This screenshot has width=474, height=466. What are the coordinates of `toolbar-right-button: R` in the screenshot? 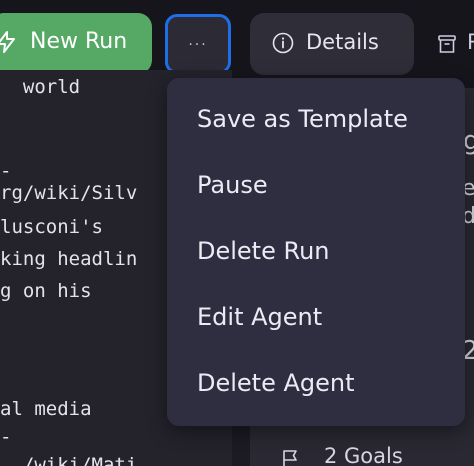 It's located at (454, 44).